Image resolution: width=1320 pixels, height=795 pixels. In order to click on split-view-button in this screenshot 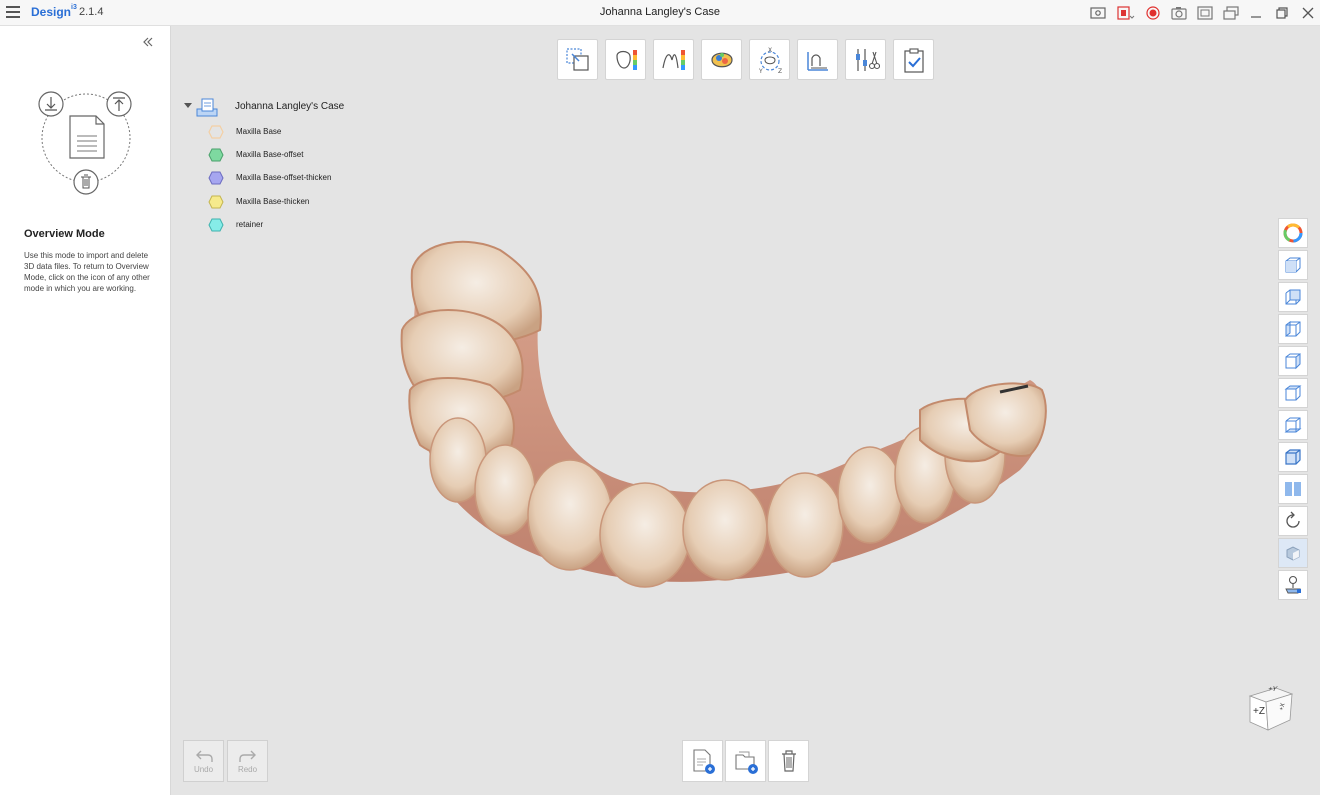, I will do `click(1293, 489)`.